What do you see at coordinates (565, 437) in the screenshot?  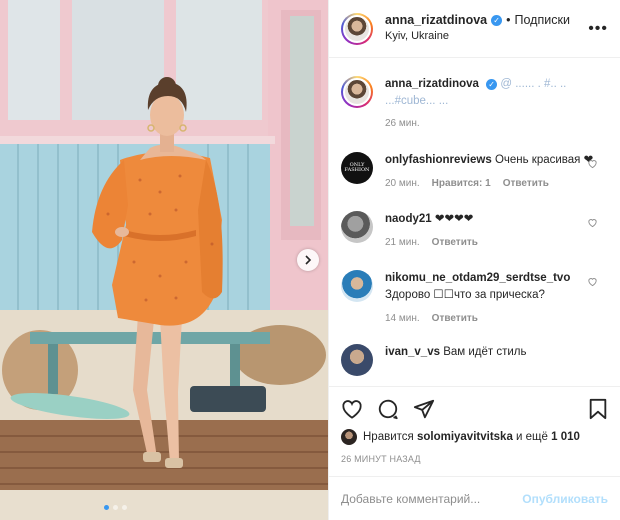 I see `likes-count: 1 010` at bounding box center [565, 437].